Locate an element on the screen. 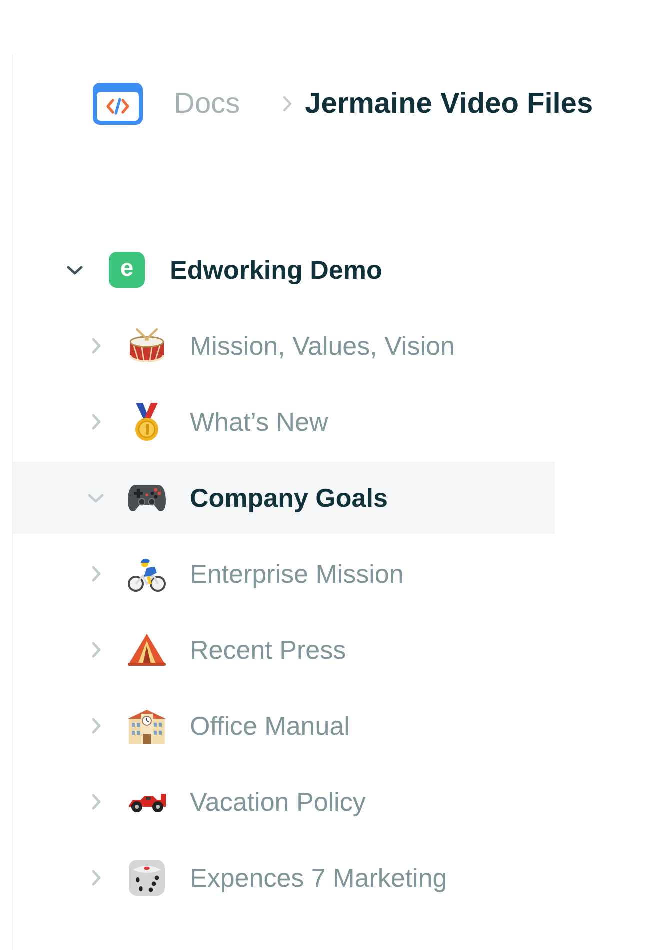 The width and height of the screenshot is (664, 950). tree-item: Expences 7 Marketing is located at coordinates (284, 878).